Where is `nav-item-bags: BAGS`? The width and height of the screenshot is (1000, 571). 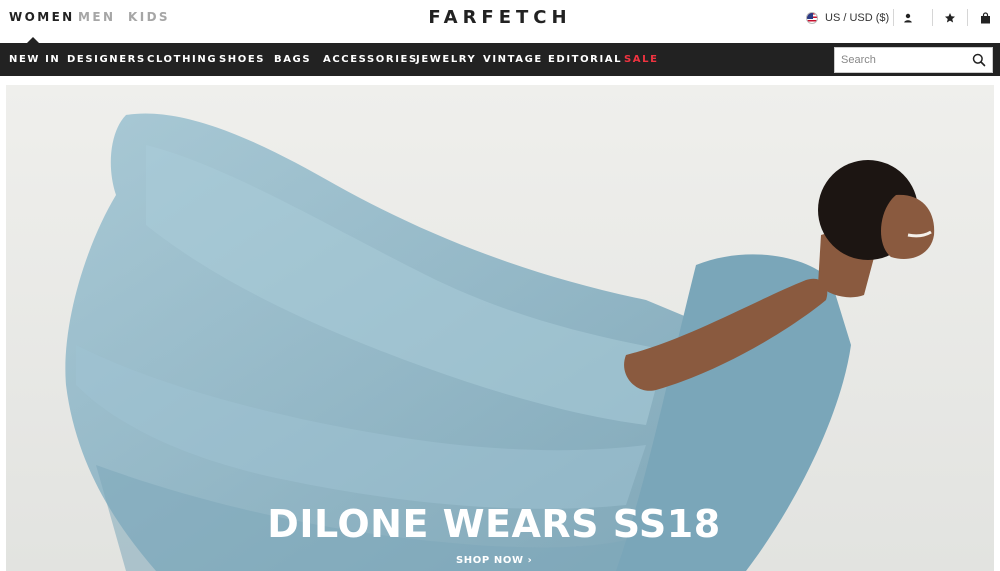
nav-item-bags: BAGS is located at coordinates (292, 59).